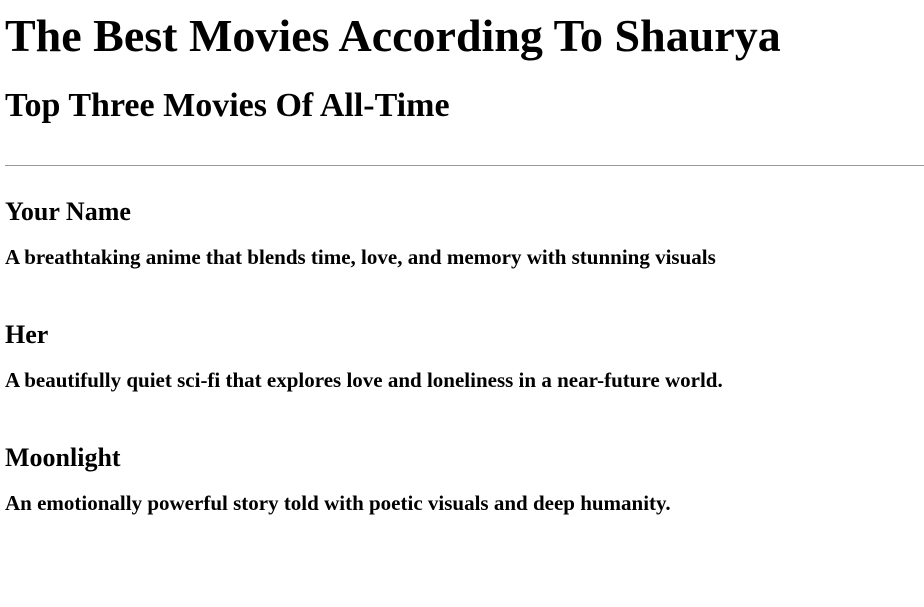  Describe the element at coordinates (227, 105) in the screenshot. I see `page-subtitle: Top Three Movies Of All-Time` at that location.